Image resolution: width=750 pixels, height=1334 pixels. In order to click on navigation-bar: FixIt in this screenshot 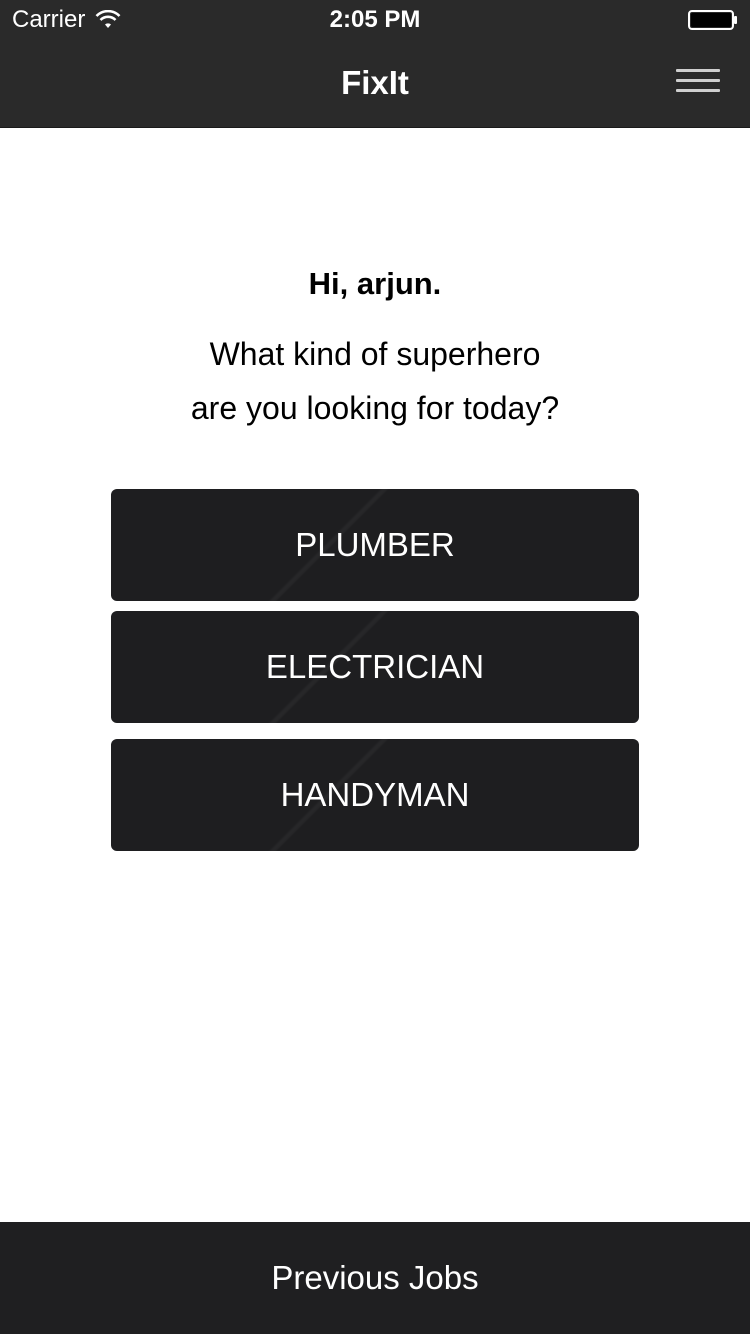, I will do `click(375, 84)`.